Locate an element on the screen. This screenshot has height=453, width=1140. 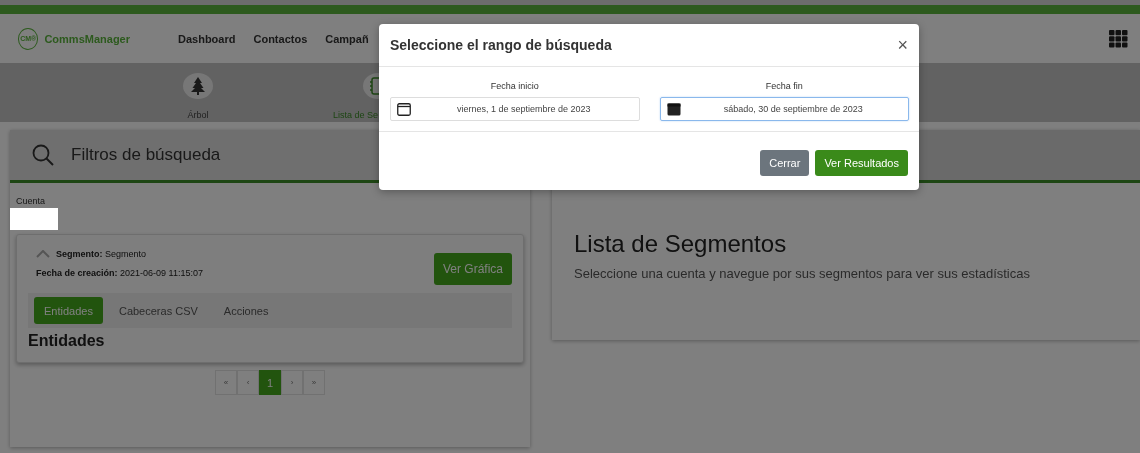
page-button: › is located at coordinates (292, 382).